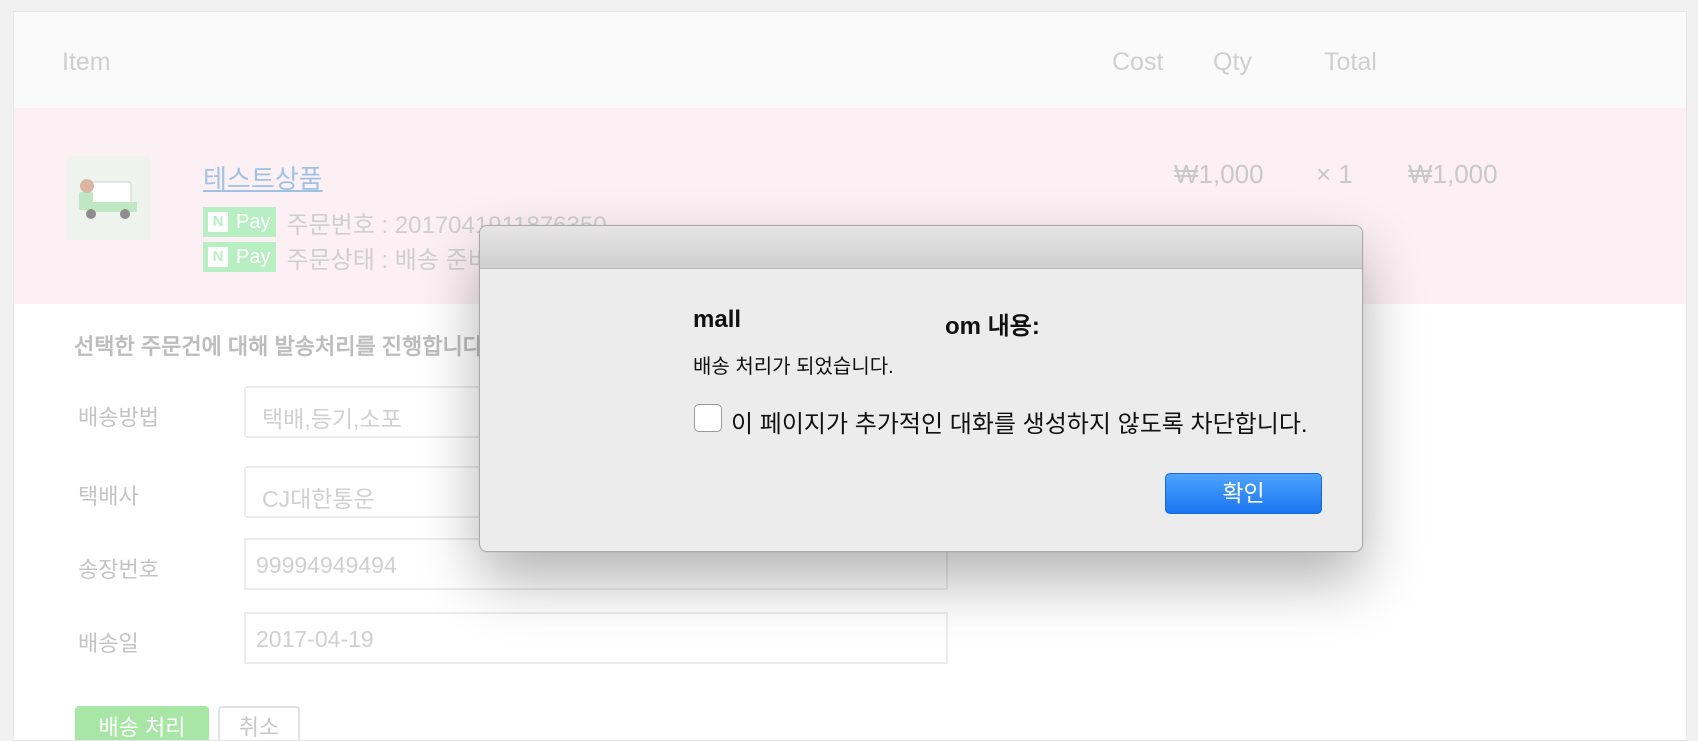 The height and width of the screenshot is (741, 1698). What do you see at coordinates (992, 326) in the screenshot?
I see `dialog-title-right: om 내용:` at bounding box center [992, 326].